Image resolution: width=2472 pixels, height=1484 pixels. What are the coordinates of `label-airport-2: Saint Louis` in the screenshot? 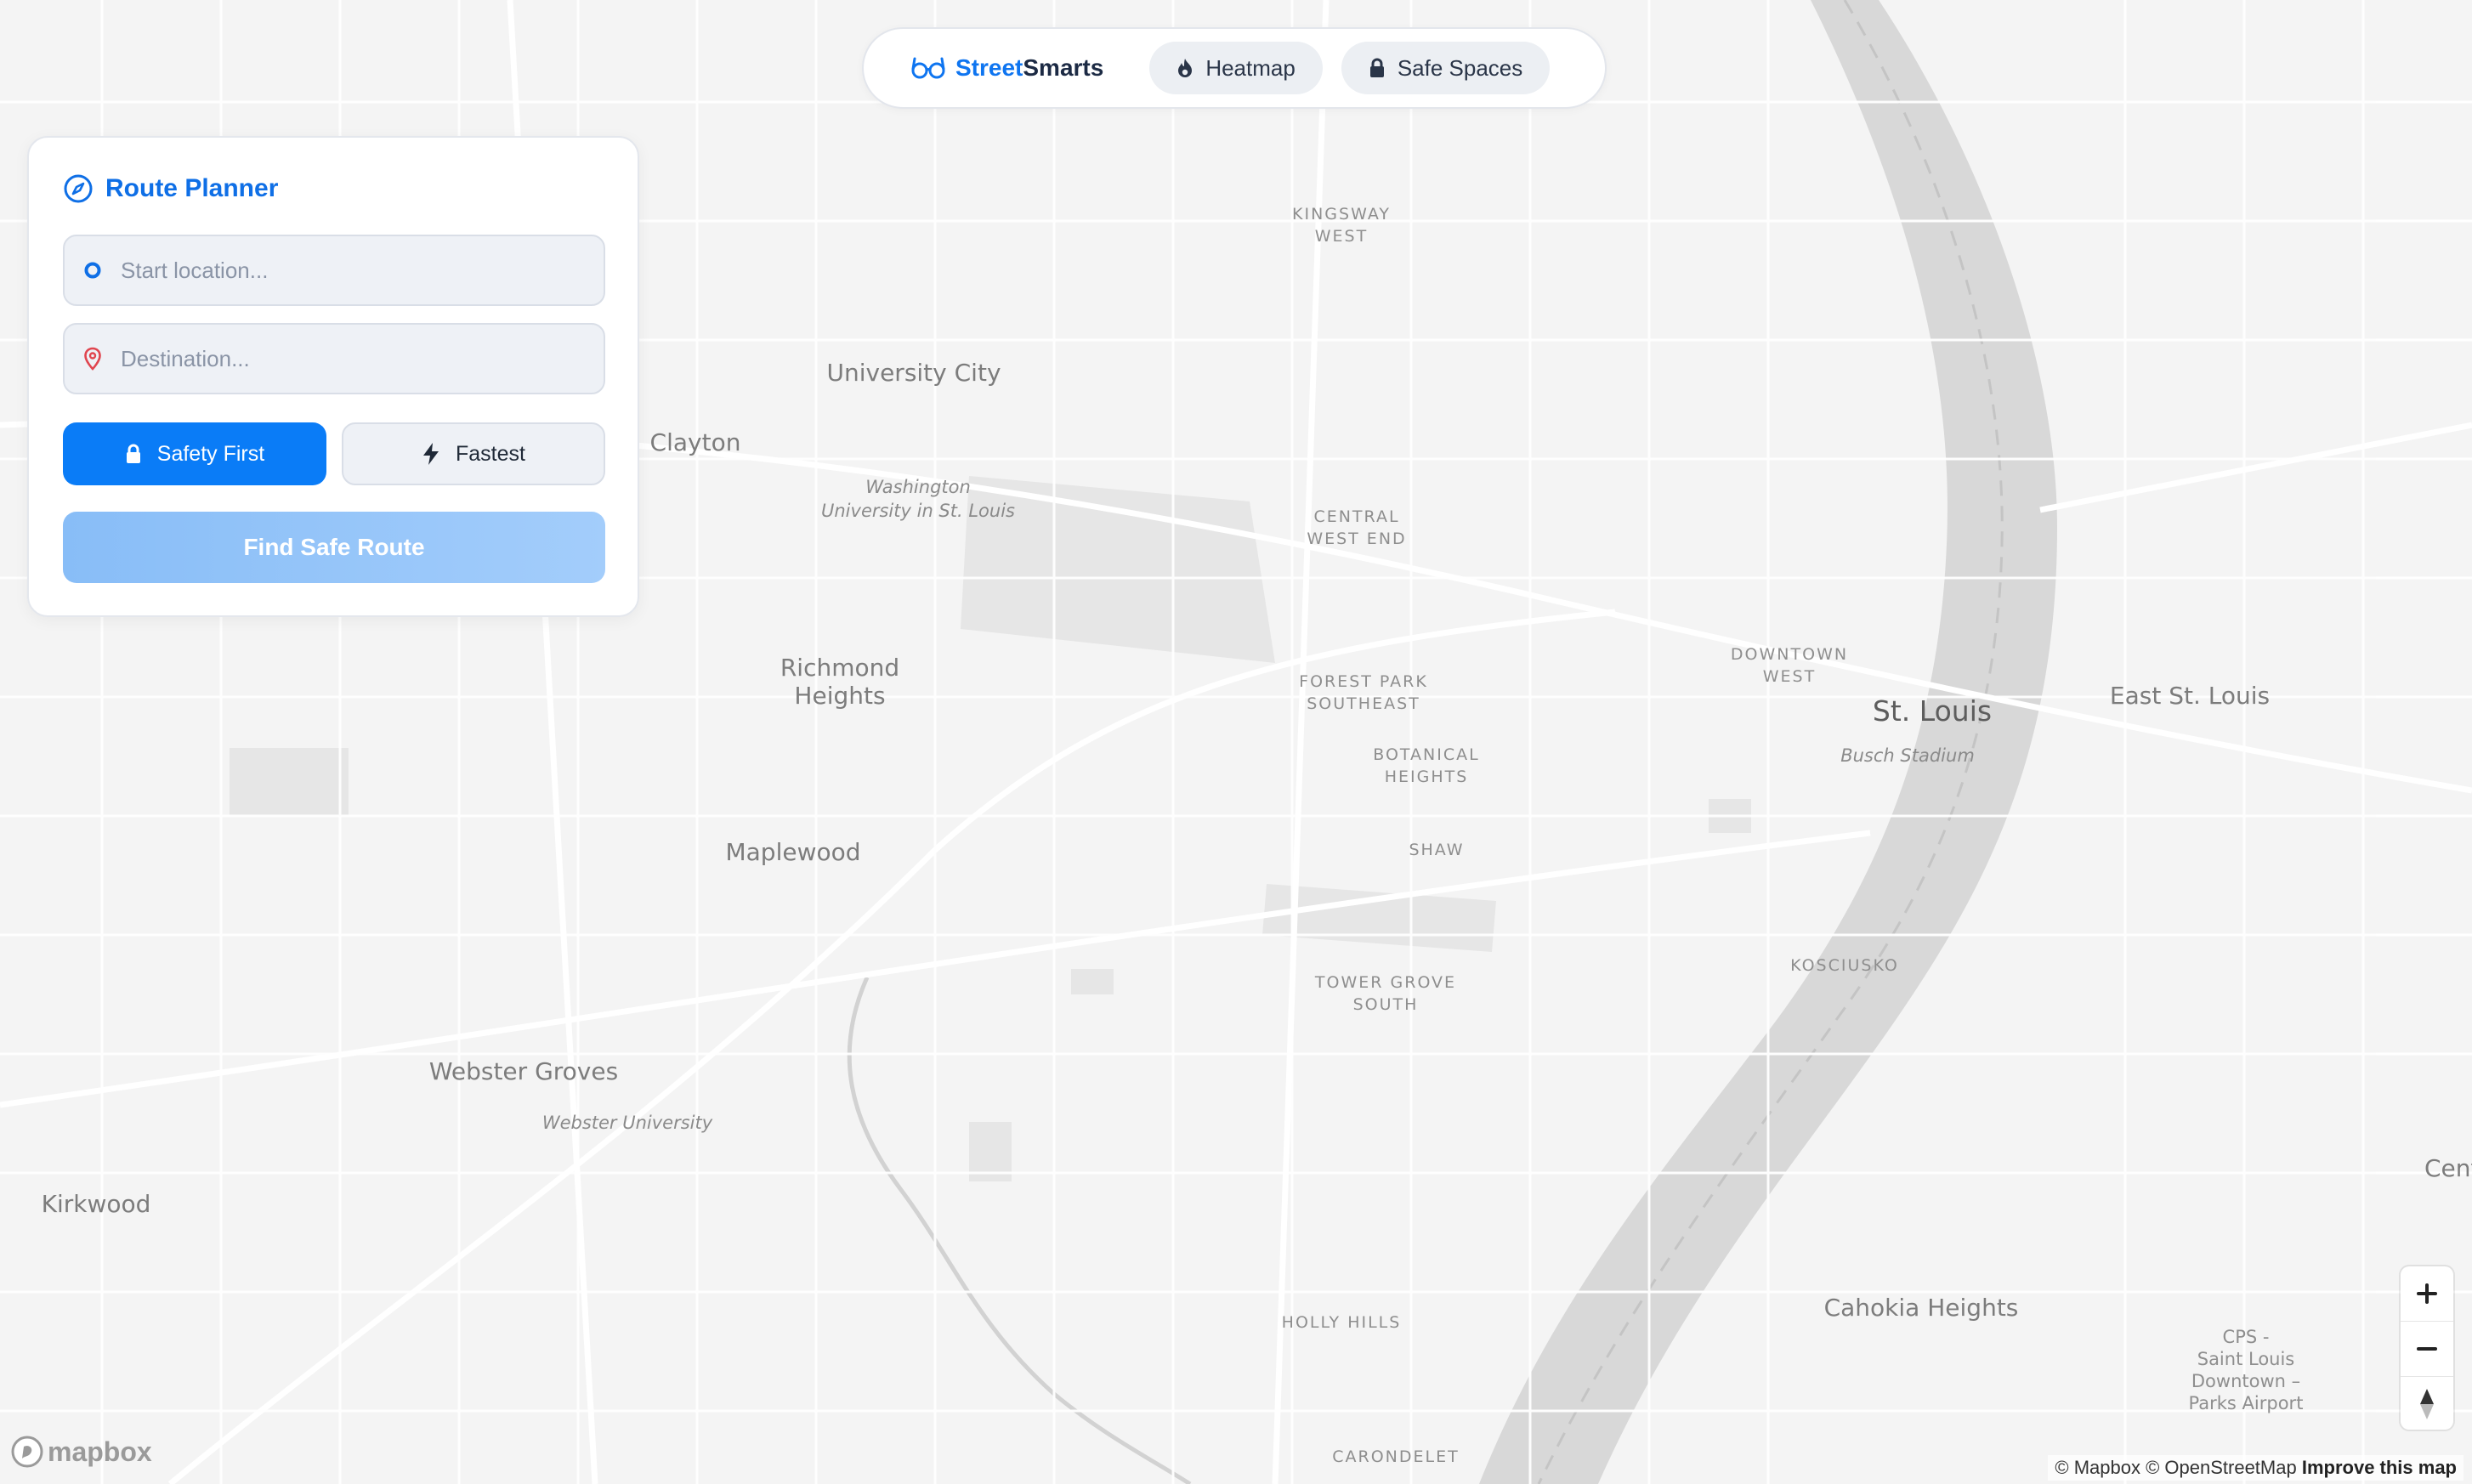 It's located at (2246, 1359).